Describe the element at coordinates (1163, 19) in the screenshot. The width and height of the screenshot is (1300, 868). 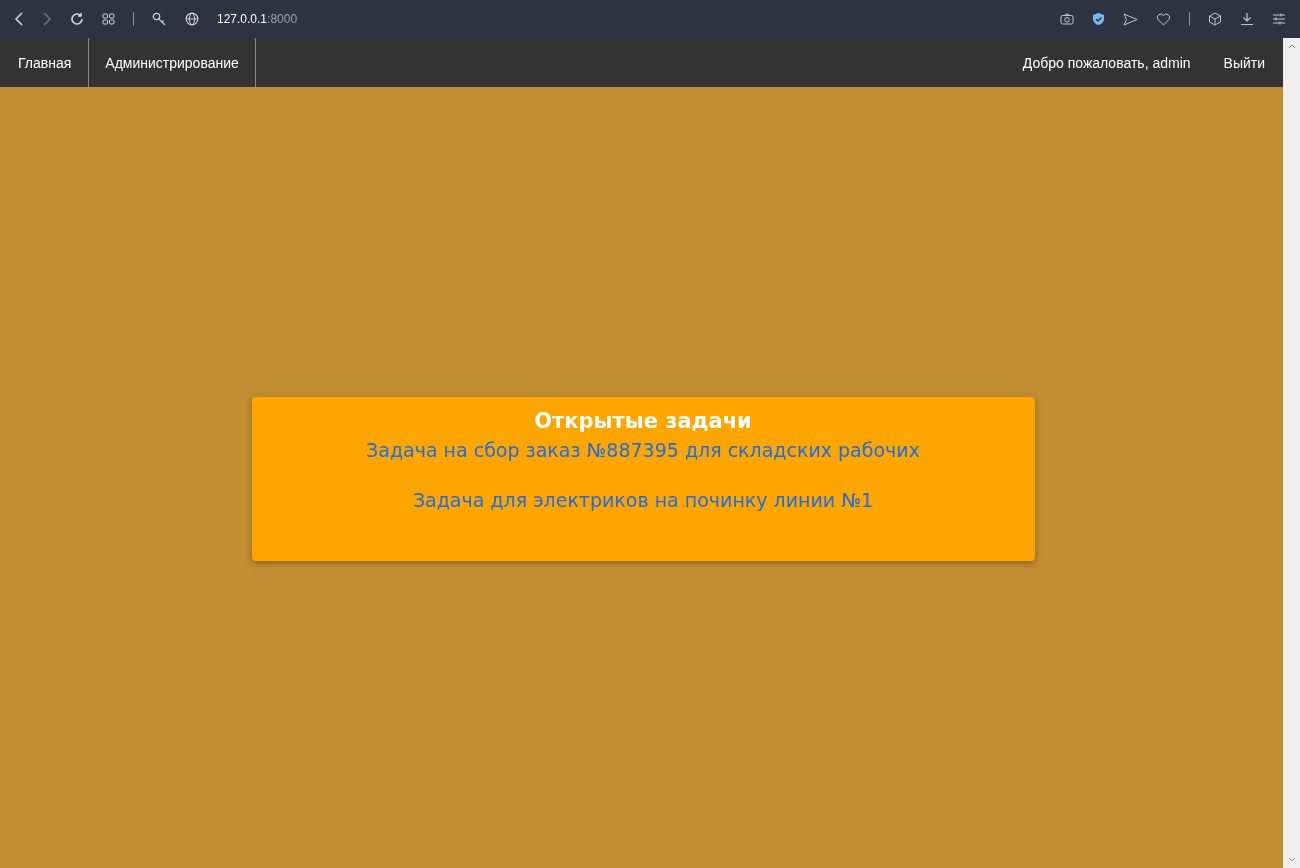
I see `heart-icon` at that location.